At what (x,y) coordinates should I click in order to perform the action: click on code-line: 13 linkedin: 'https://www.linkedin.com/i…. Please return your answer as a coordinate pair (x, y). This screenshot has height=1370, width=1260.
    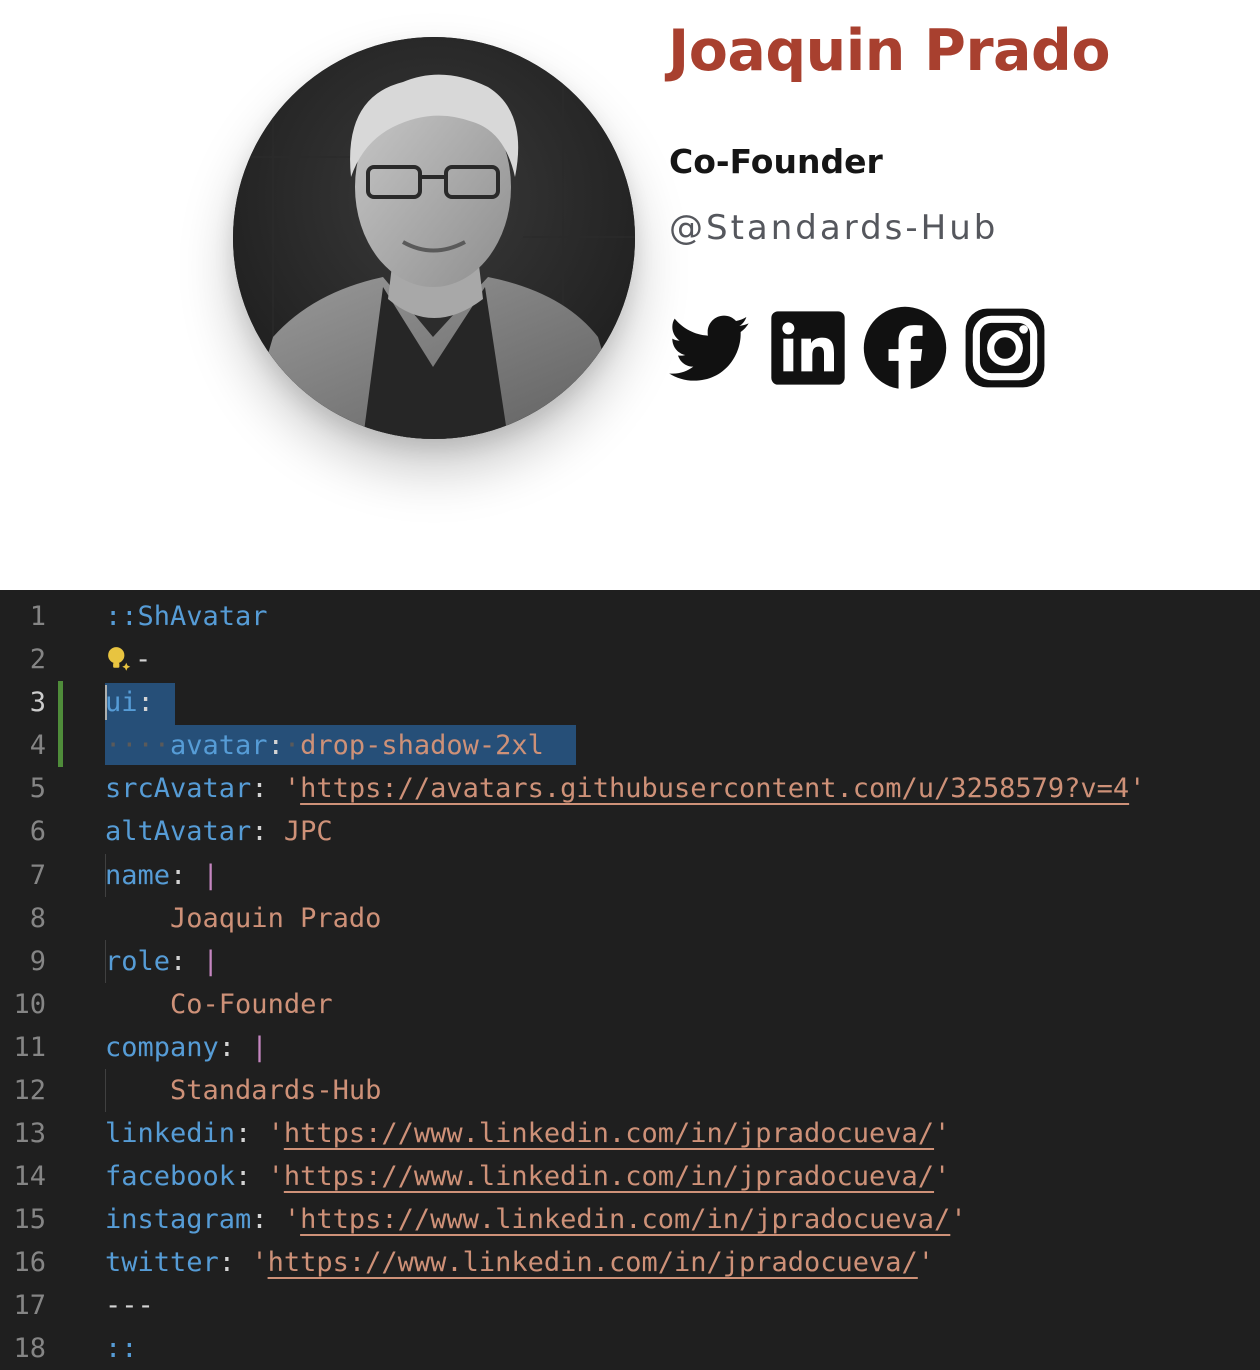
    Looking at the image, I should click on (630, 1133).